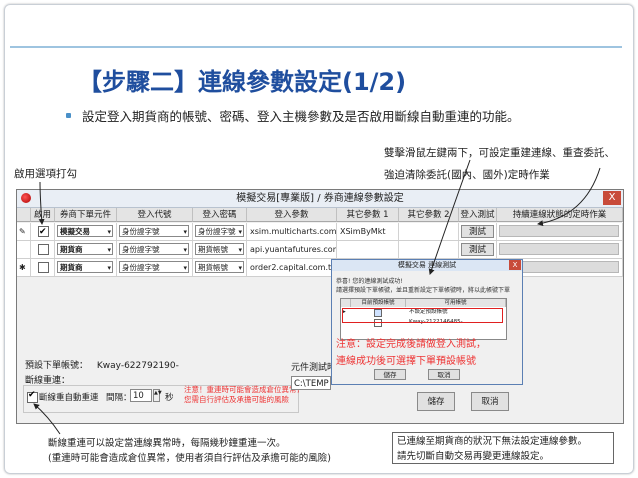  Describe the element at coordinates (503, 448) in the screenshot. I see `note-bottom-right: 已連線至期貨商的狀況下無法設定連線參數。 請先切斷自動交易再變更連線設定。` at that location.